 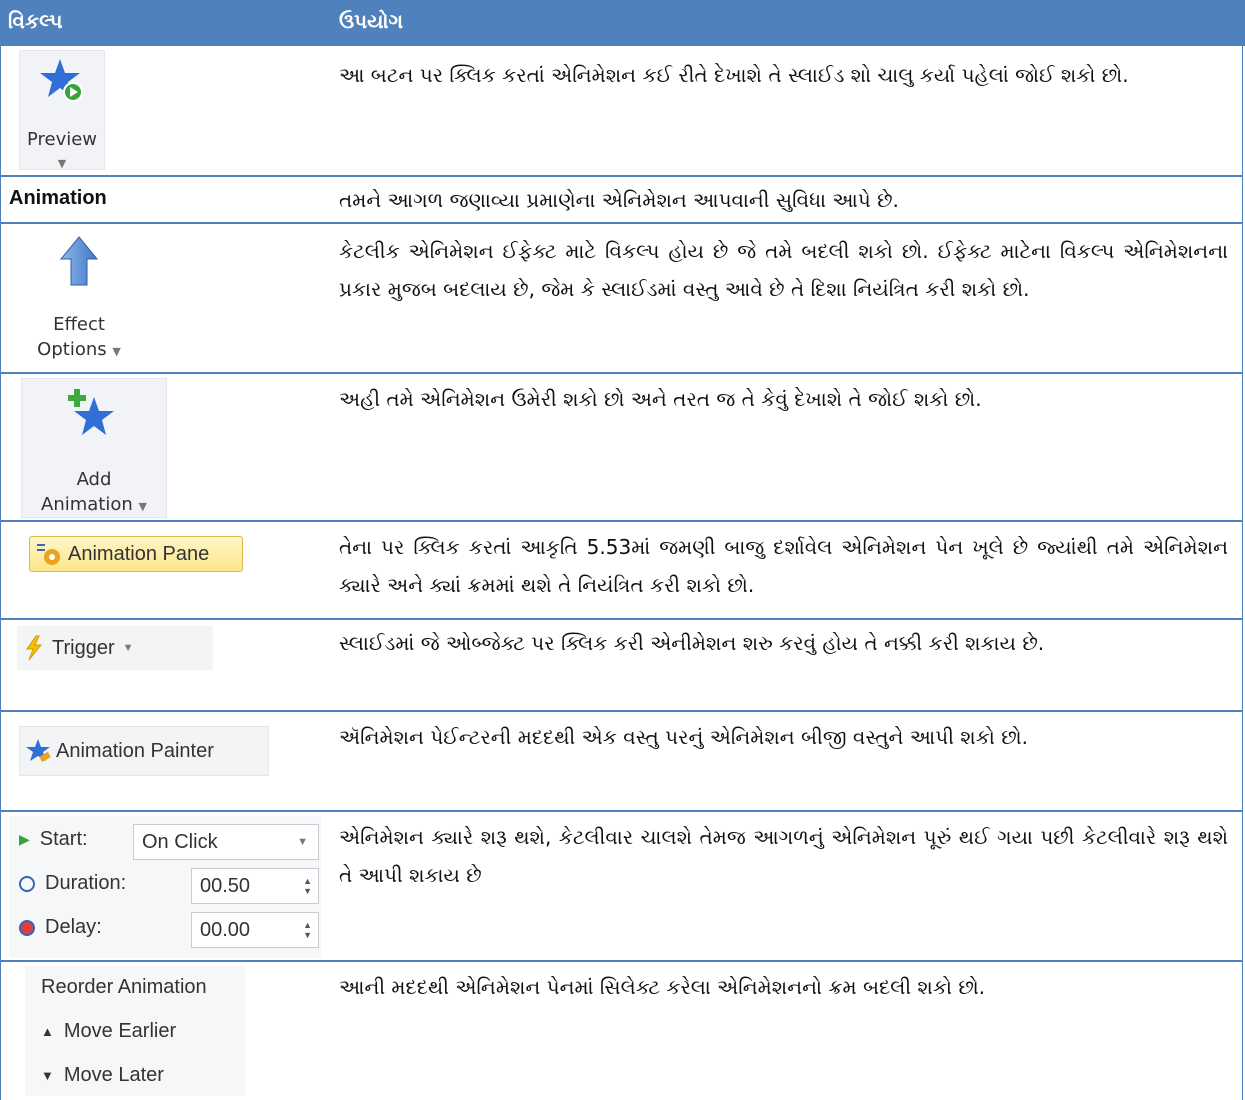 I want to click on start-value: On Click, so click(x=180, y=841).